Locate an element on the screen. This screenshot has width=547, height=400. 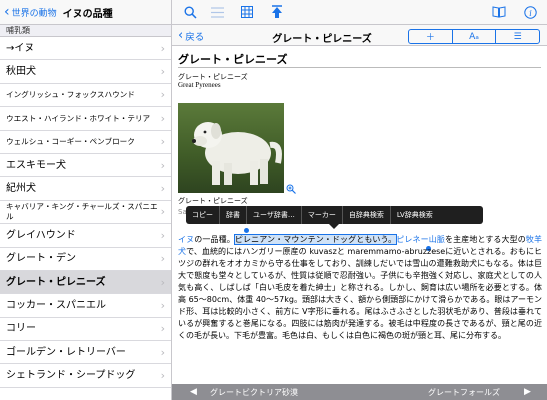
search-icon is located at coordinates (190, 12).